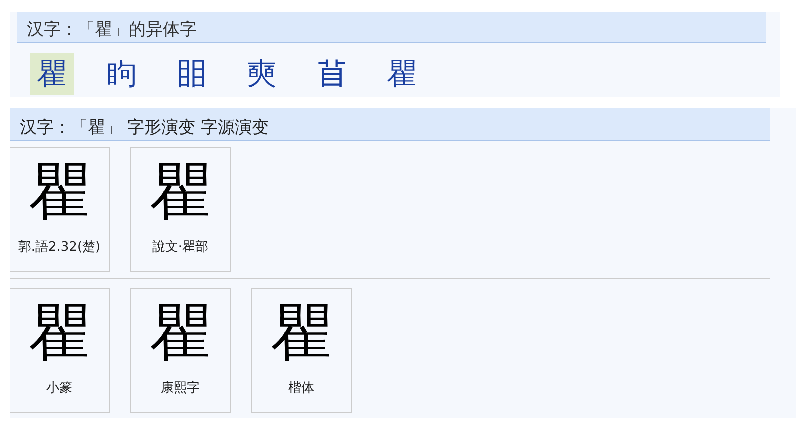 The height and width of the screenshot is (428, 806). I want to click on glyph-caption: 說文·瞿部, so click(180, 247).